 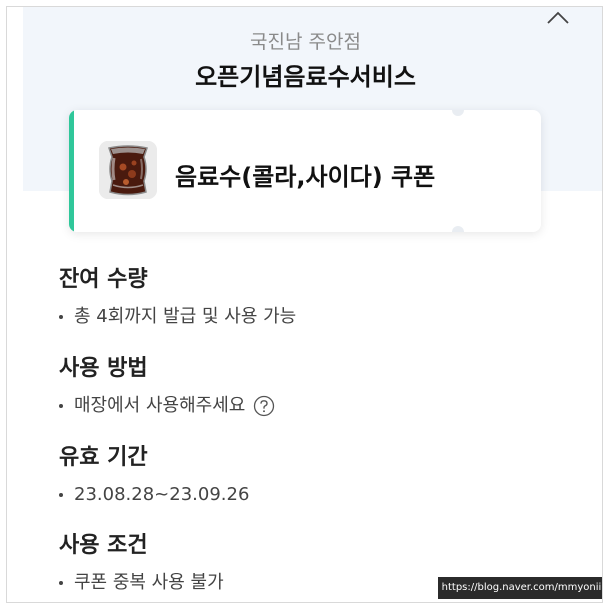 What do you see at coordinates (103, 545) in the screenshot?
I see `section-title: 사용 조건` at bounding box center [103, 545].